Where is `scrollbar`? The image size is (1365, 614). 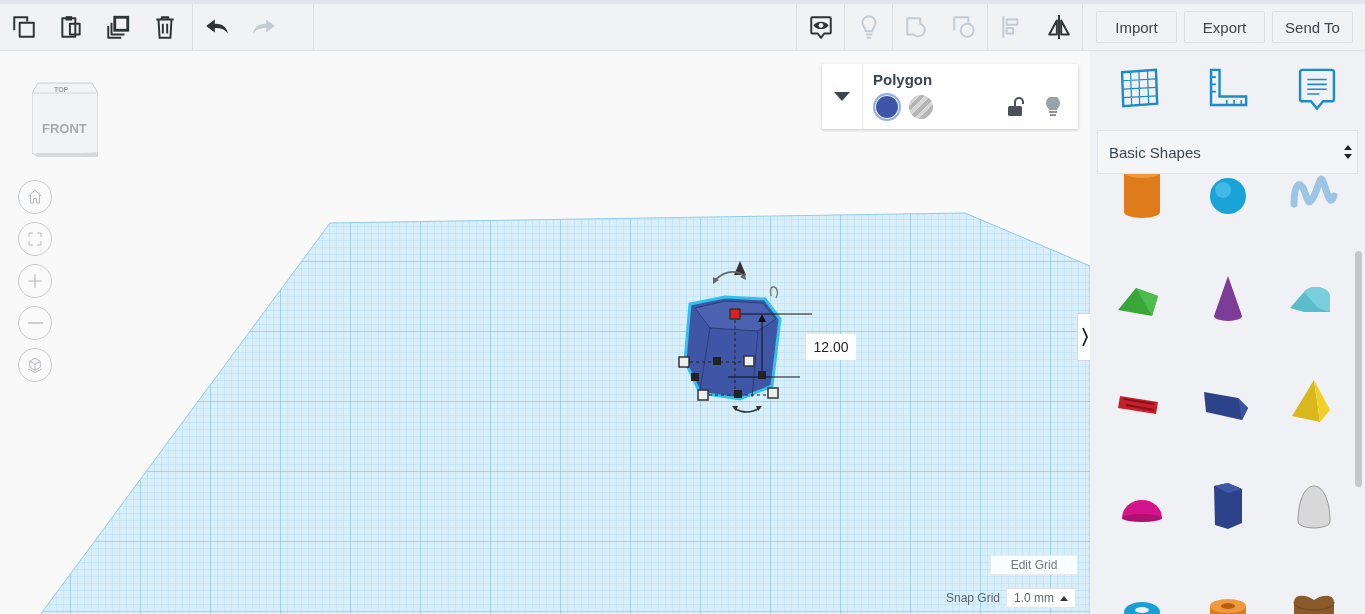 scrollbar is located at coordinates (1358, 369).